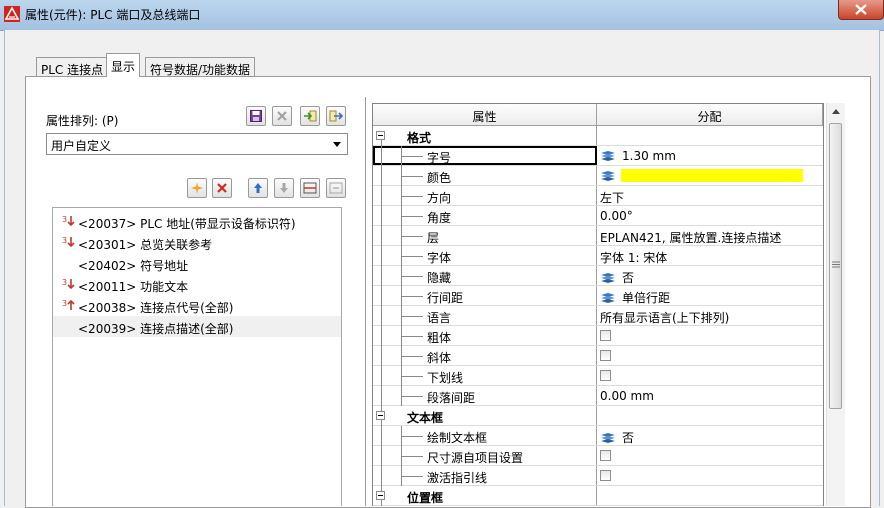 The width and height of the screenshot is (884, 508). I want to click on grid-property-row: 层 EPLAN421, 属性放置.连接点描述, so click(598, 236).